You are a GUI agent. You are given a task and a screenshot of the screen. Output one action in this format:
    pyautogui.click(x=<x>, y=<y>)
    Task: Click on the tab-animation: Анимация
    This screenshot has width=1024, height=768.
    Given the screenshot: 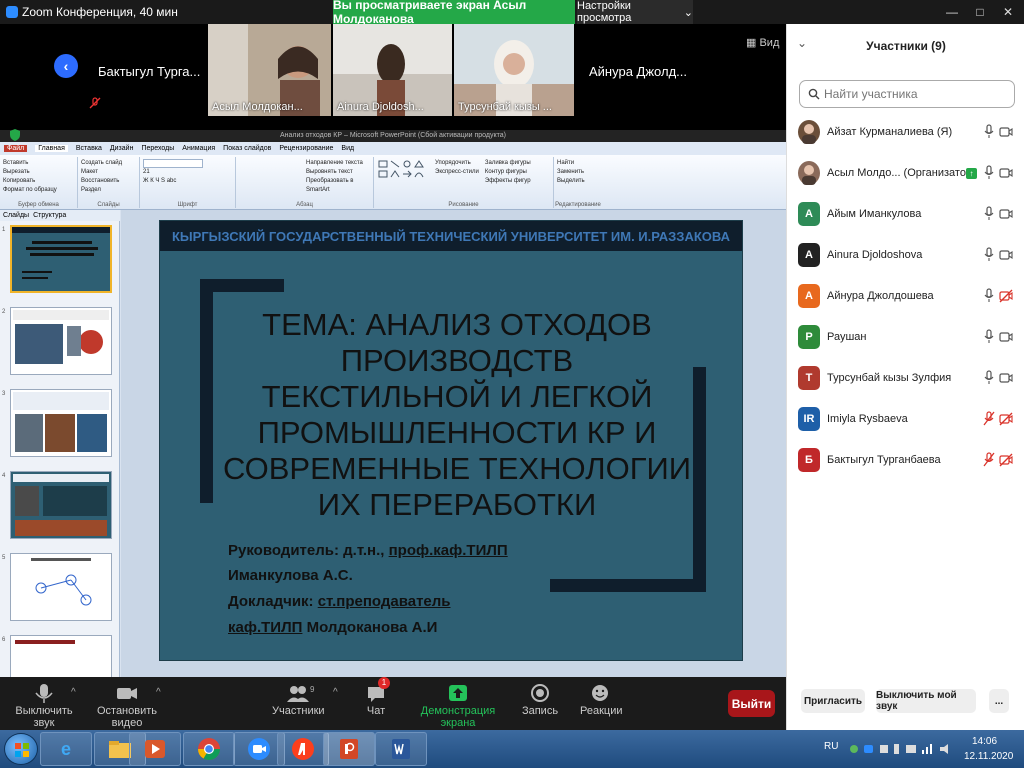 What is the action you would take?
    pyautogui.click(x=198, y=148)
    